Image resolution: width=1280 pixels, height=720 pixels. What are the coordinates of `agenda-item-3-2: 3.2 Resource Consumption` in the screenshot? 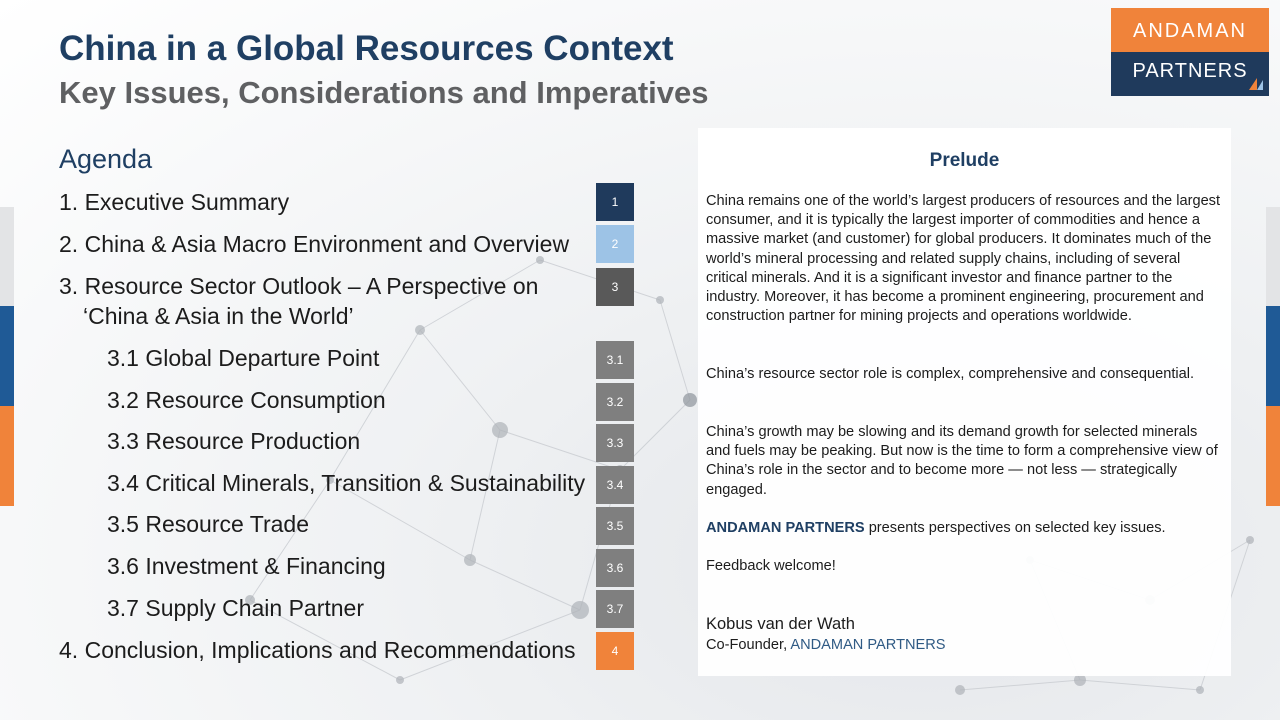 It's located at (246, 400).